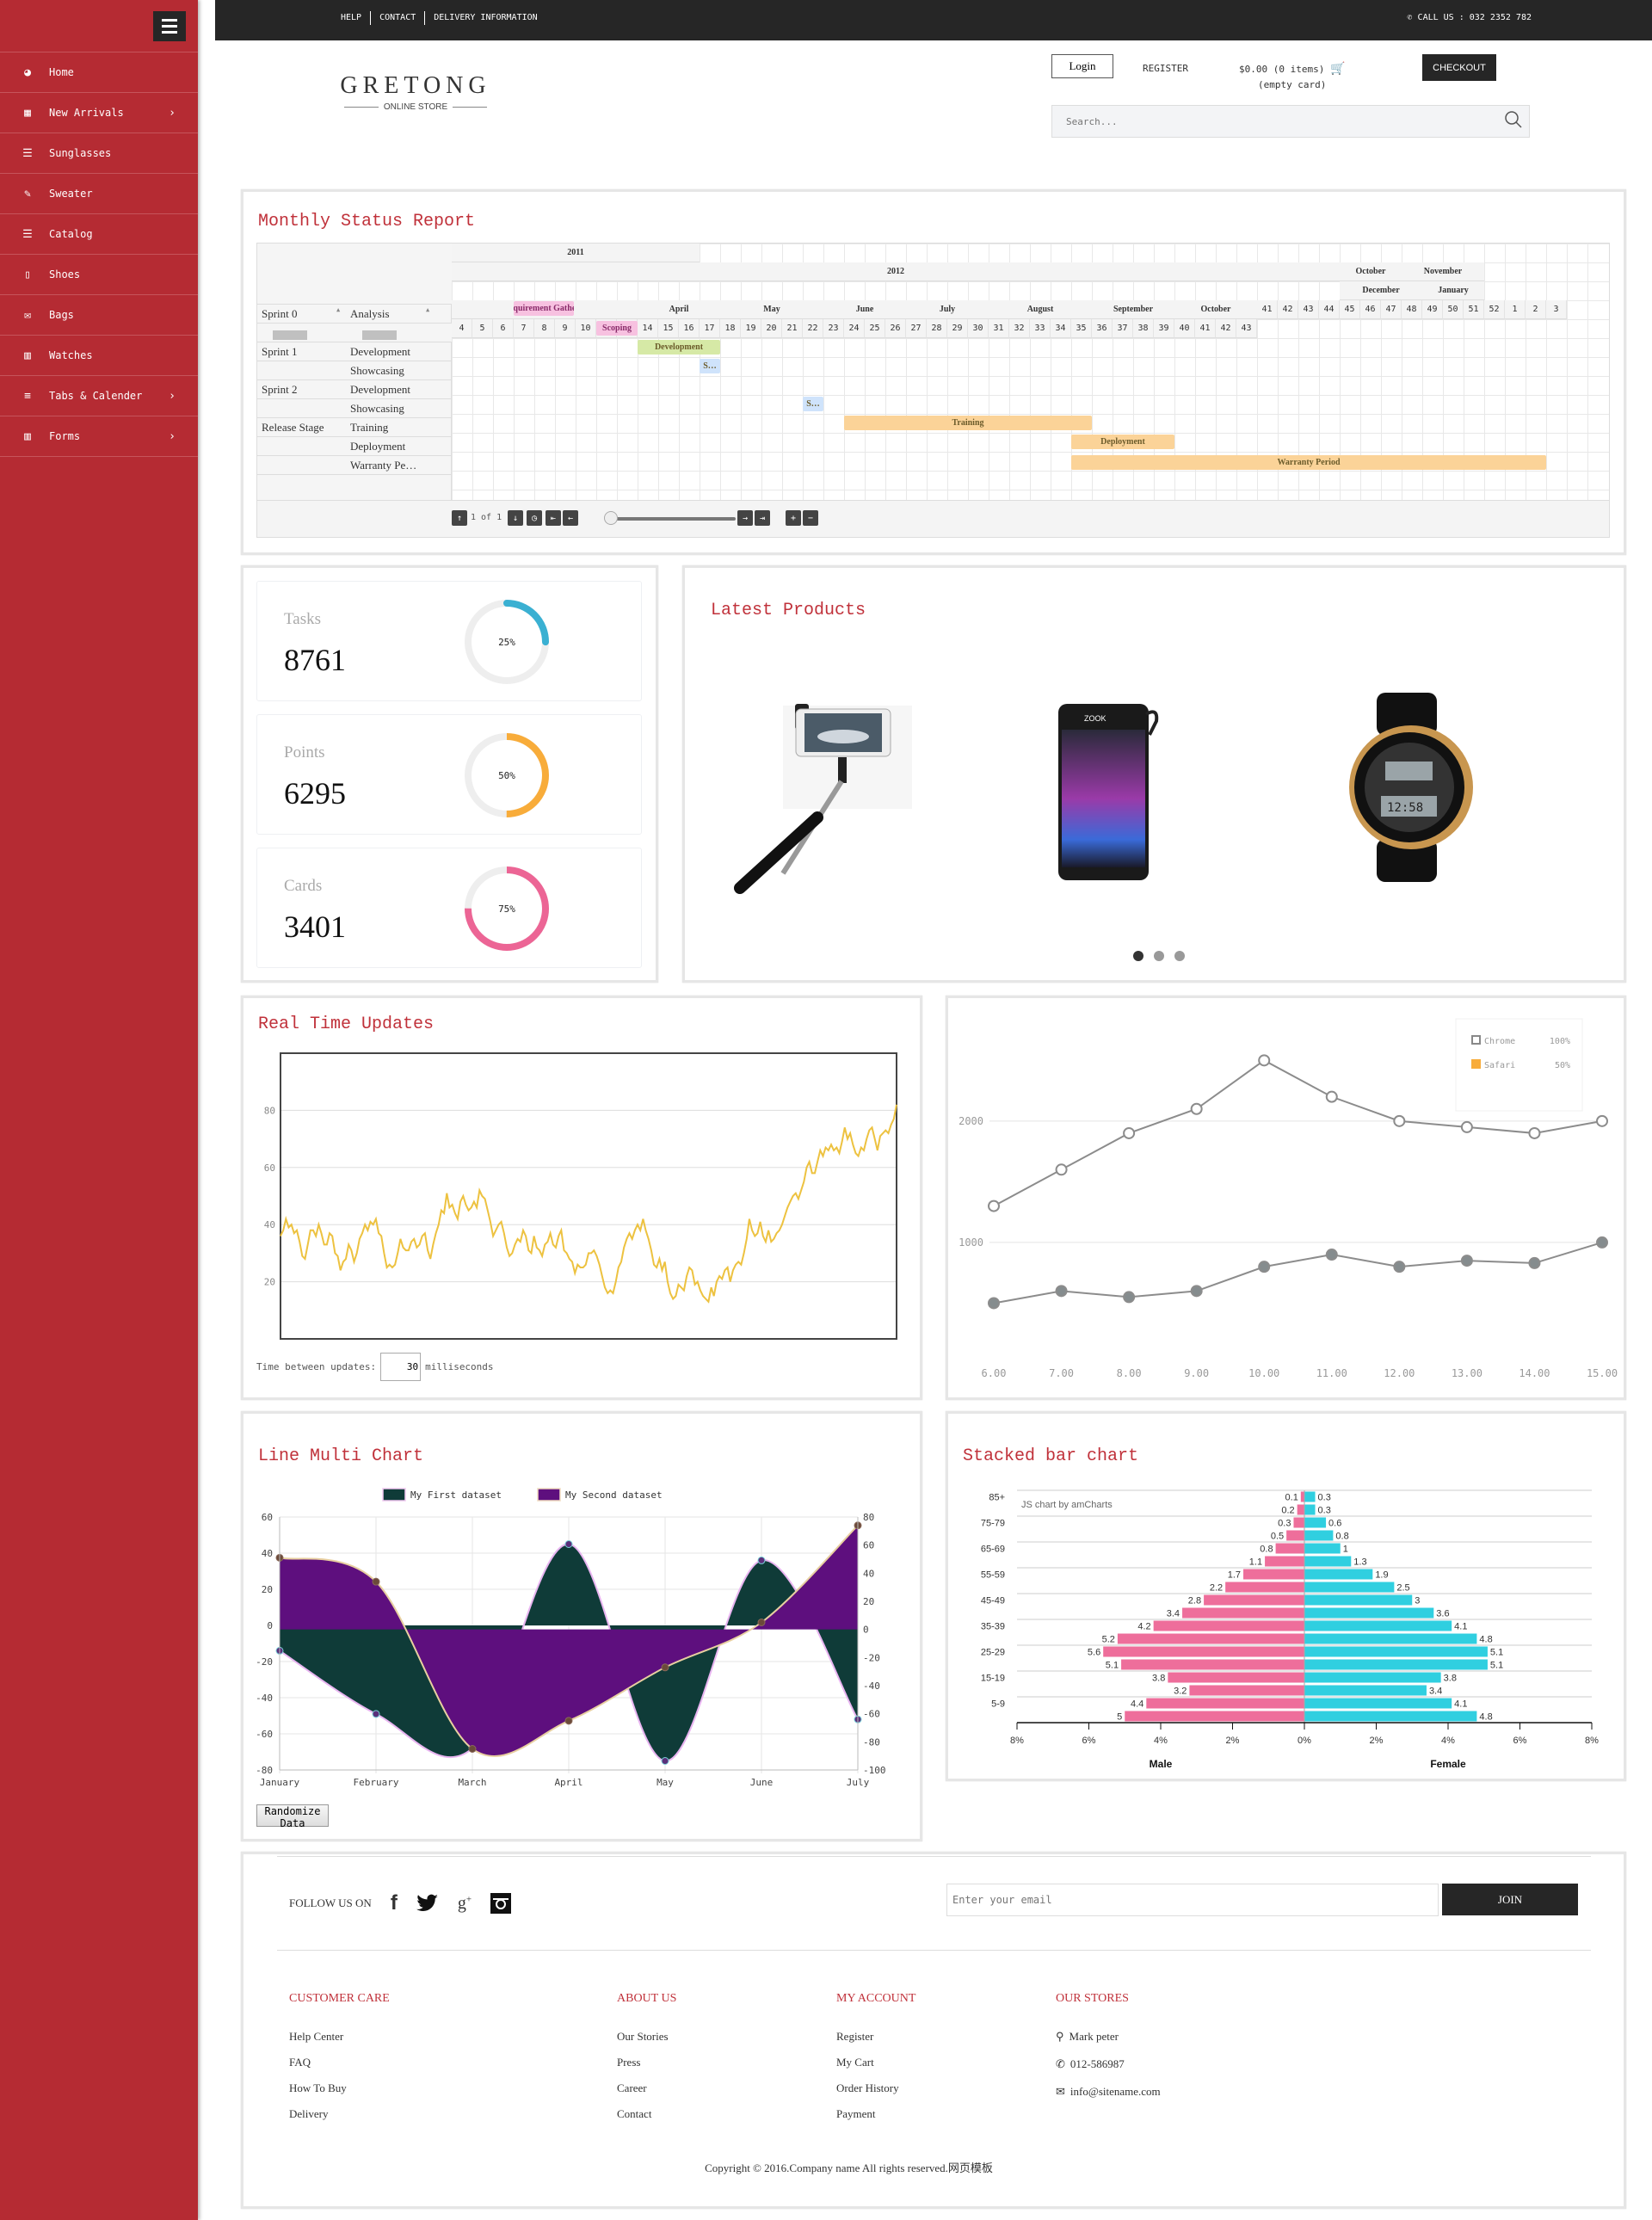 This screenshot has height=2220, width=1652. I want to click on sidebar-item-tabs-calender: ≡ Tabs & Calender ›, so click(99, 396).